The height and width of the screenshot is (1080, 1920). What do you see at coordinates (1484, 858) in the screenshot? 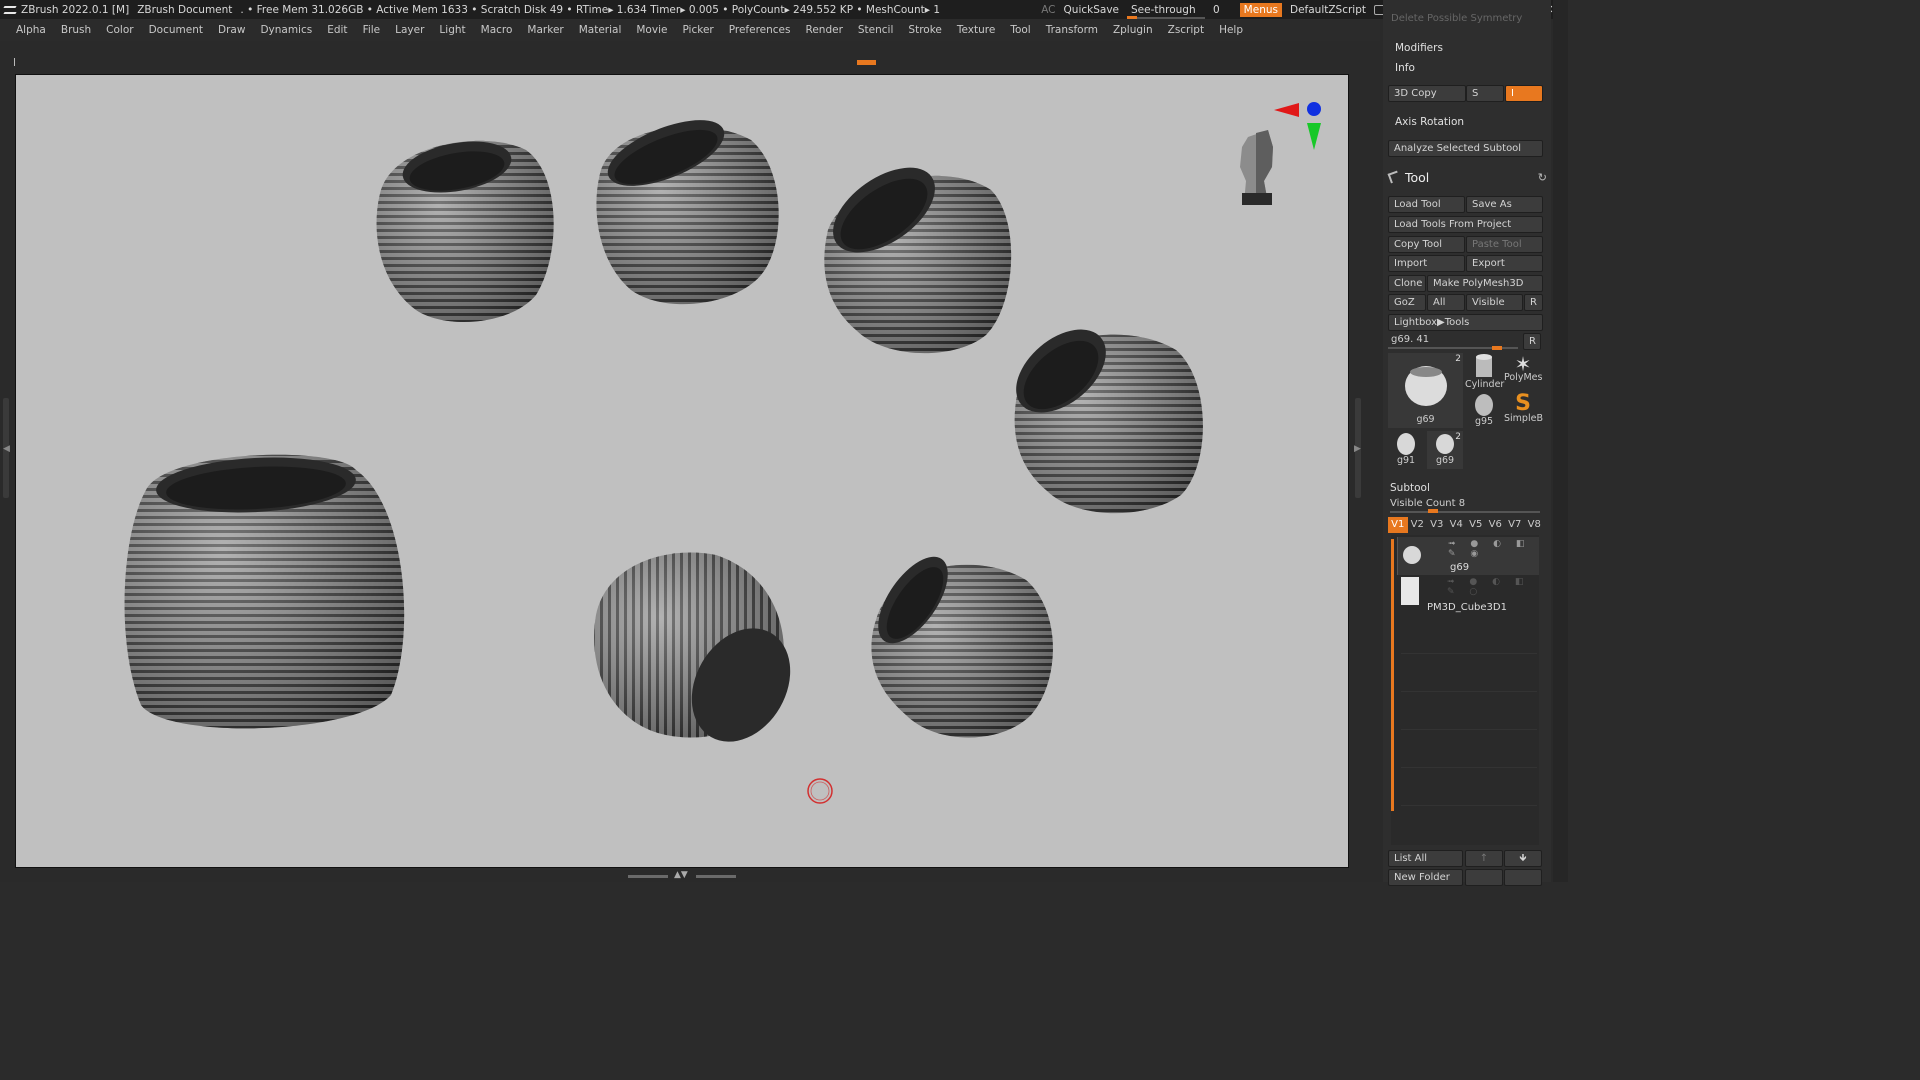
I see `move-up-icon: ↑` at bounding box center [1484, 858].